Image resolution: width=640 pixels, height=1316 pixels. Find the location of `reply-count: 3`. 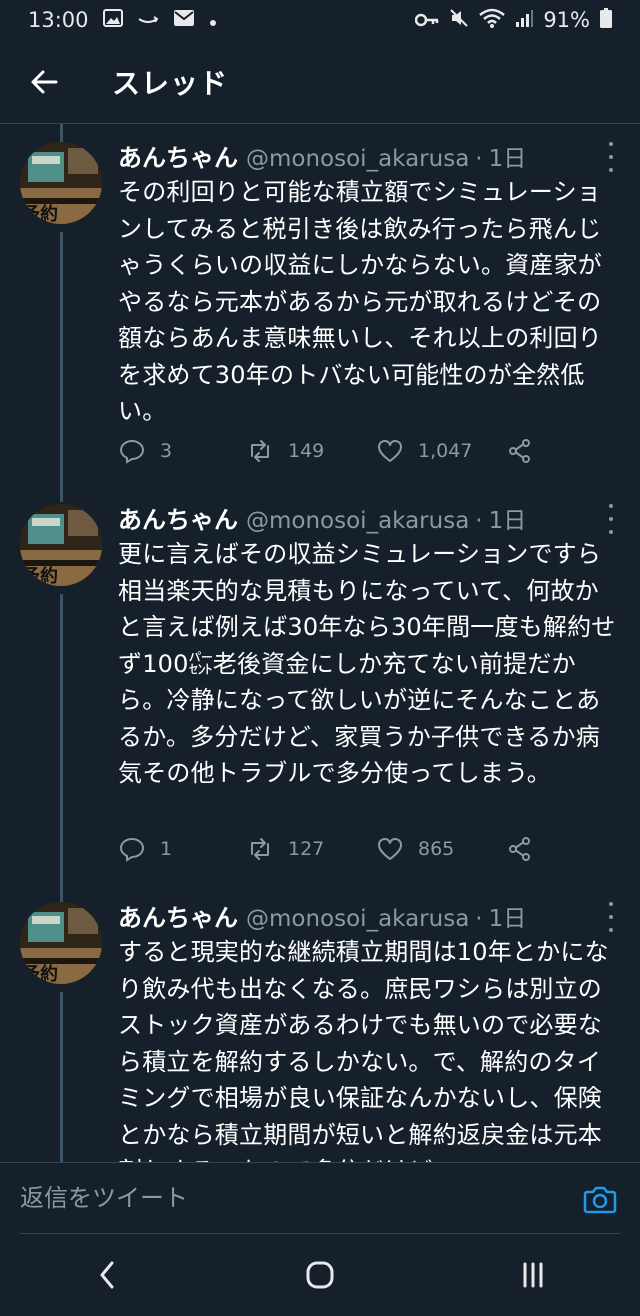

reply-count: 3 is located at coordinates (166, 451).